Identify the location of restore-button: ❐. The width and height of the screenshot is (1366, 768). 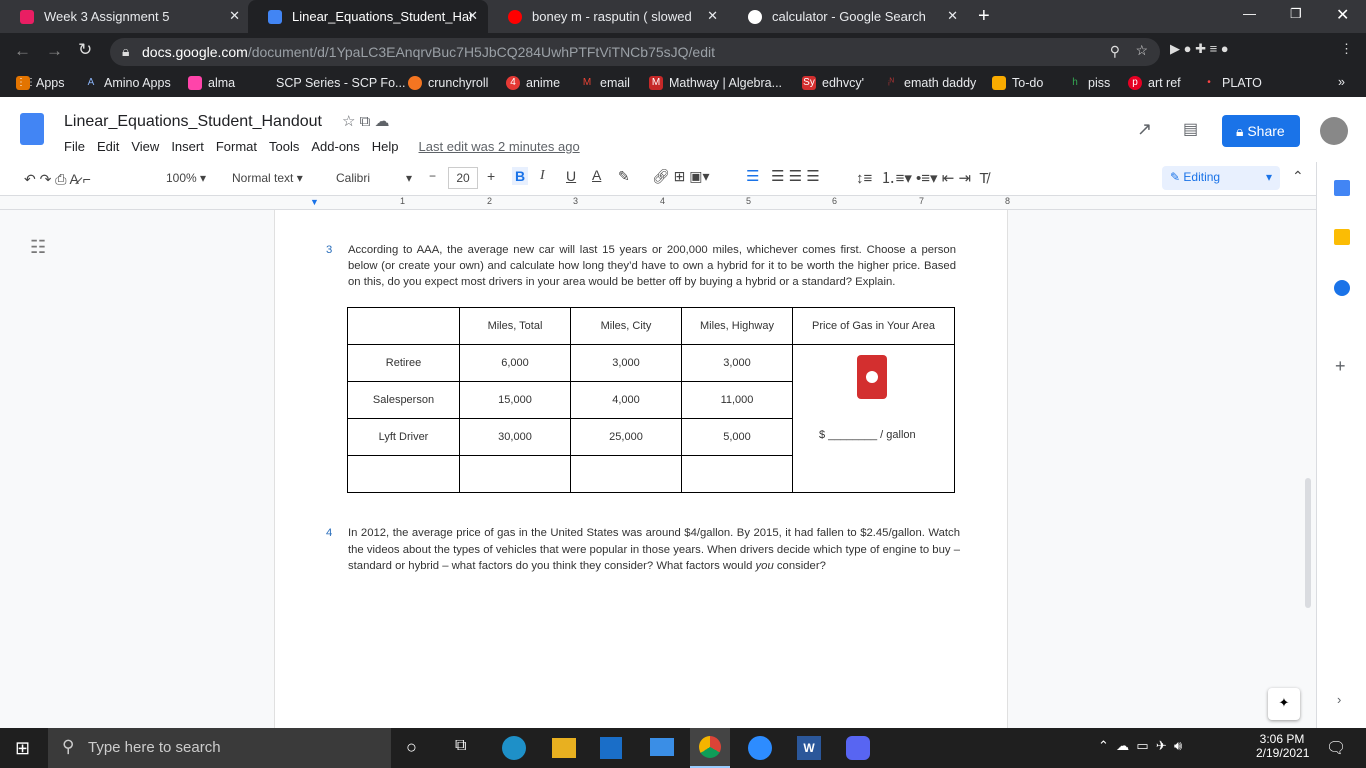
(1296, 14).